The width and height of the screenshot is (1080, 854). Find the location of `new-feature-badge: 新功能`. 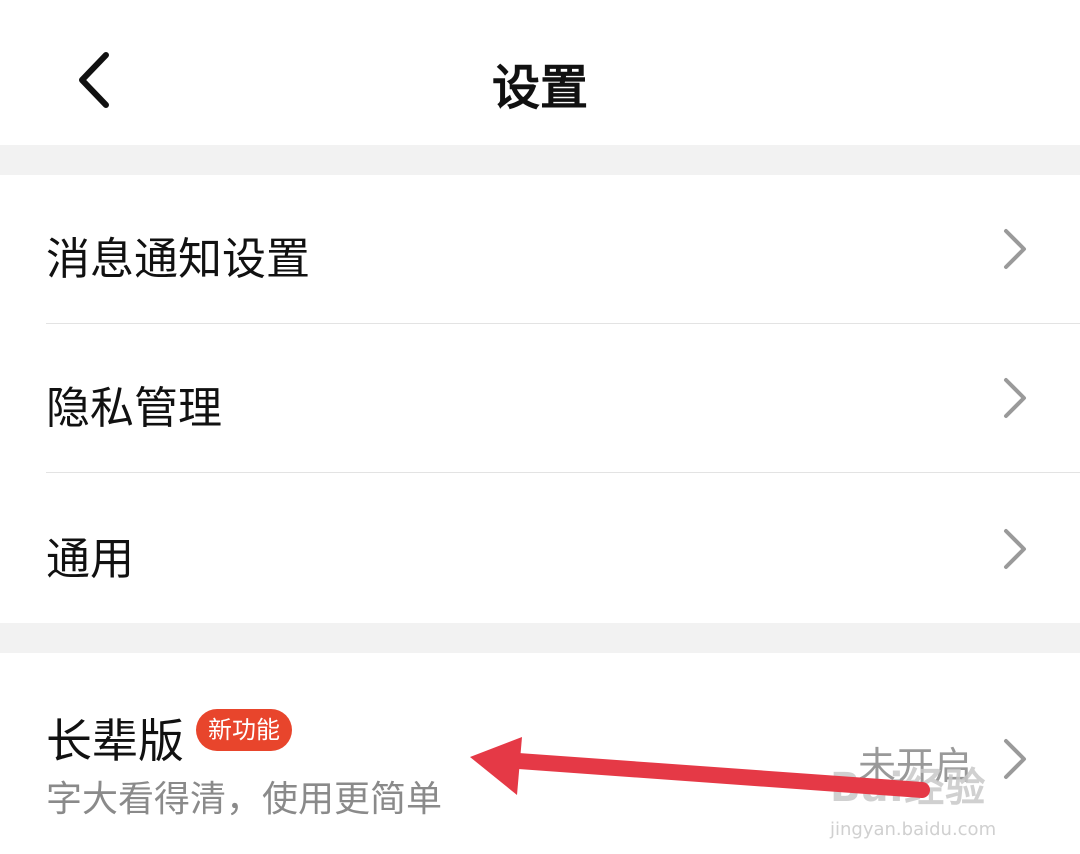

new-feature-badge: 新功能 is located at coordinates (244, 730).